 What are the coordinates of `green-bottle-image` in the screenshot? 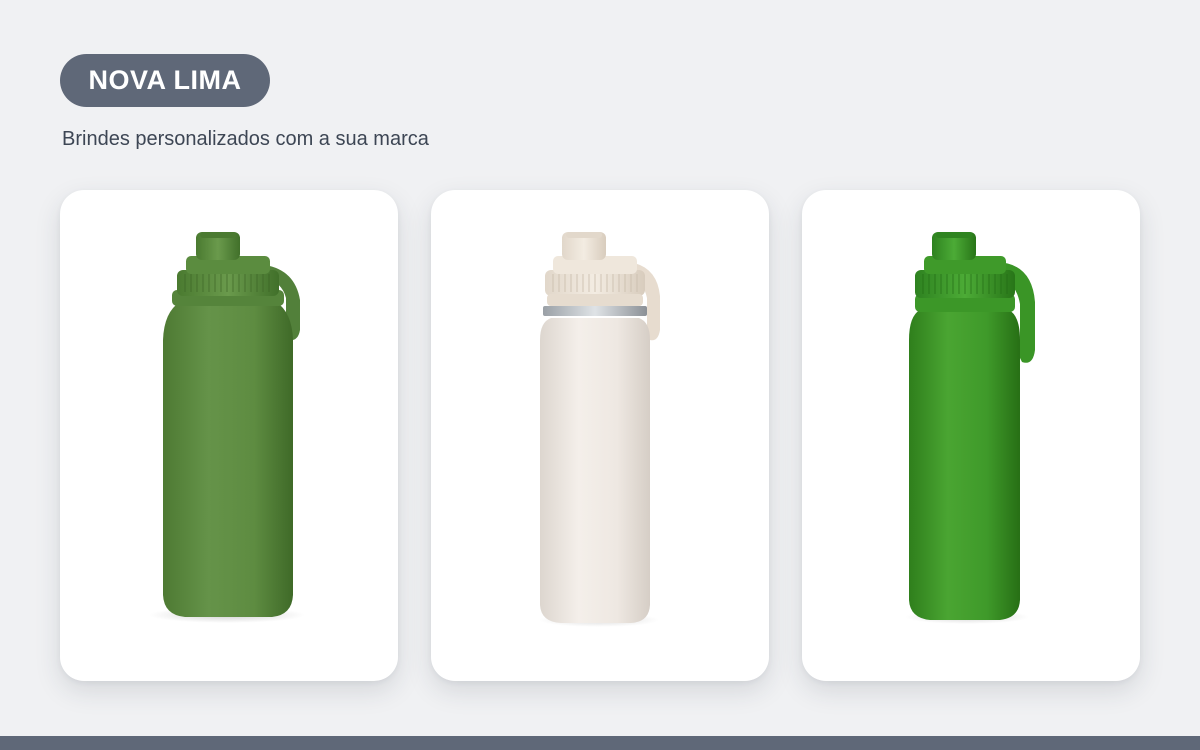 It's located at (227, 427).